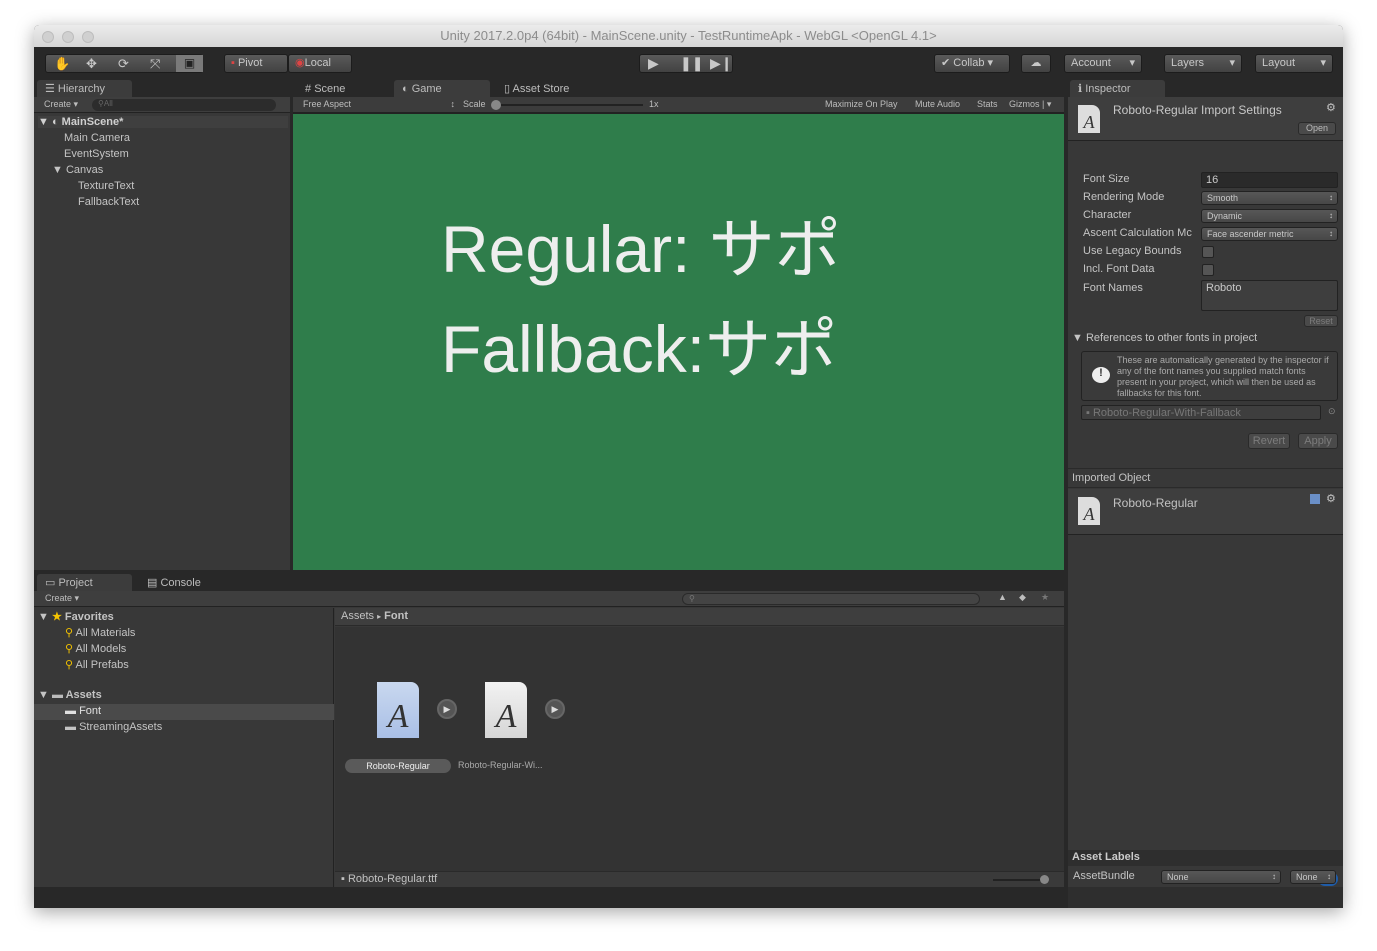 The width and height of the screenshot is (1377, 951). Describe the element at coordinates (84, 89) in the screenshot. I see `tab-hierarchy: ☰ Hierarchy` at that location.